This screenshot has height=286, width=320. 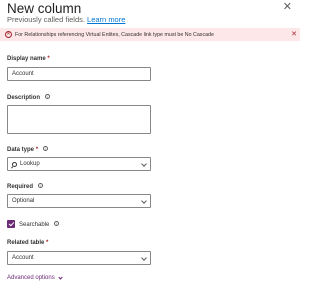 I want to click on display-name-label: Display name *, so click(x=28, y=59).